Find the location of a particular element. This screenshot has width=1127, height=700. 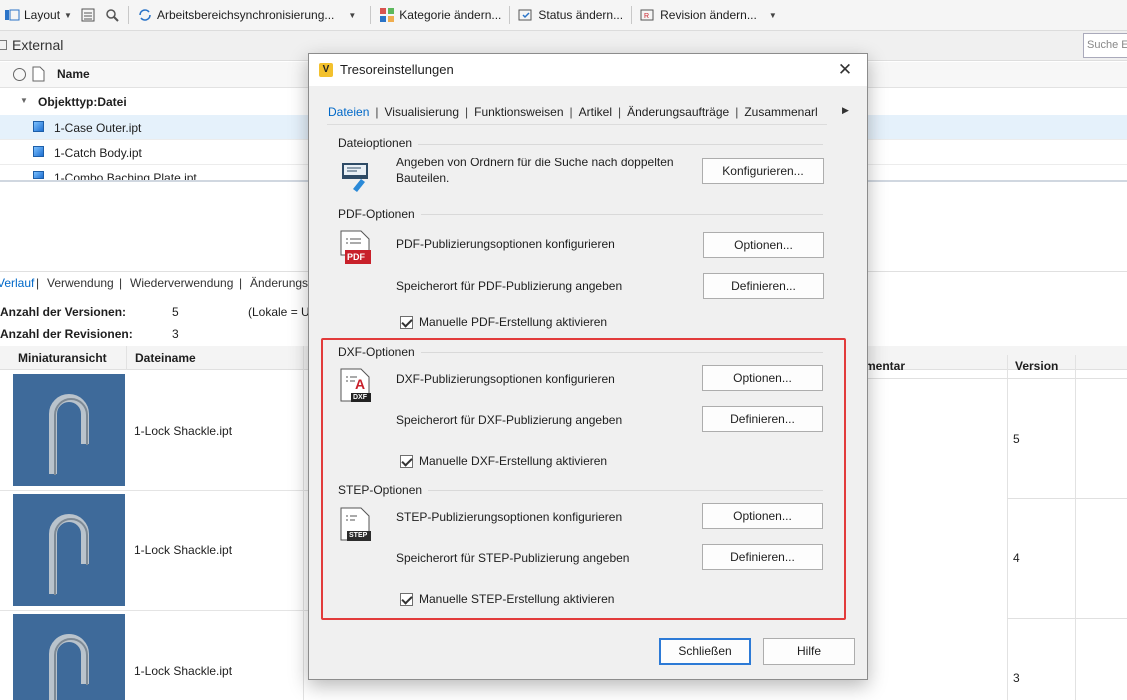

list-icon is located at coordinates (88, 15).